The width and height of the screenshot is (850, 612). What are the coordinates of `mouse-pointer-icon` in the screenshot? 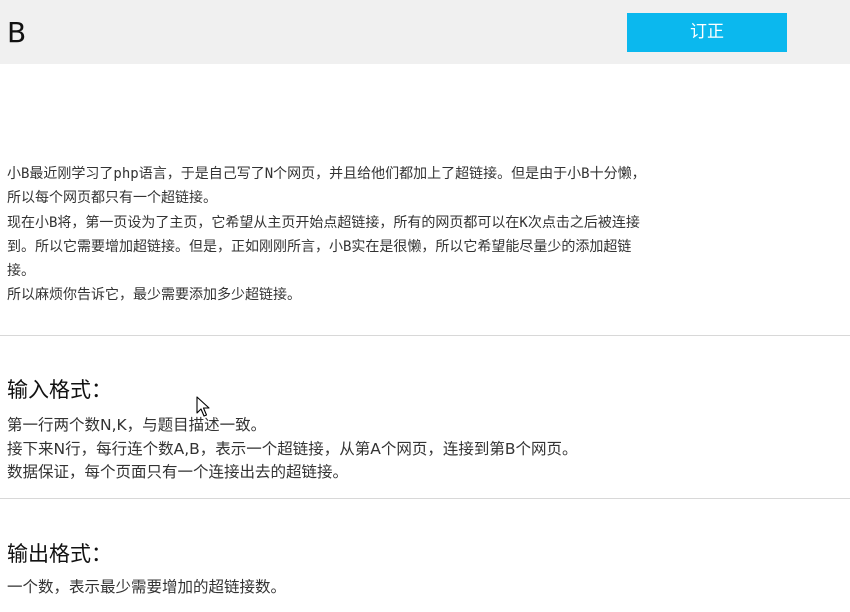 It's located at (203, 406).